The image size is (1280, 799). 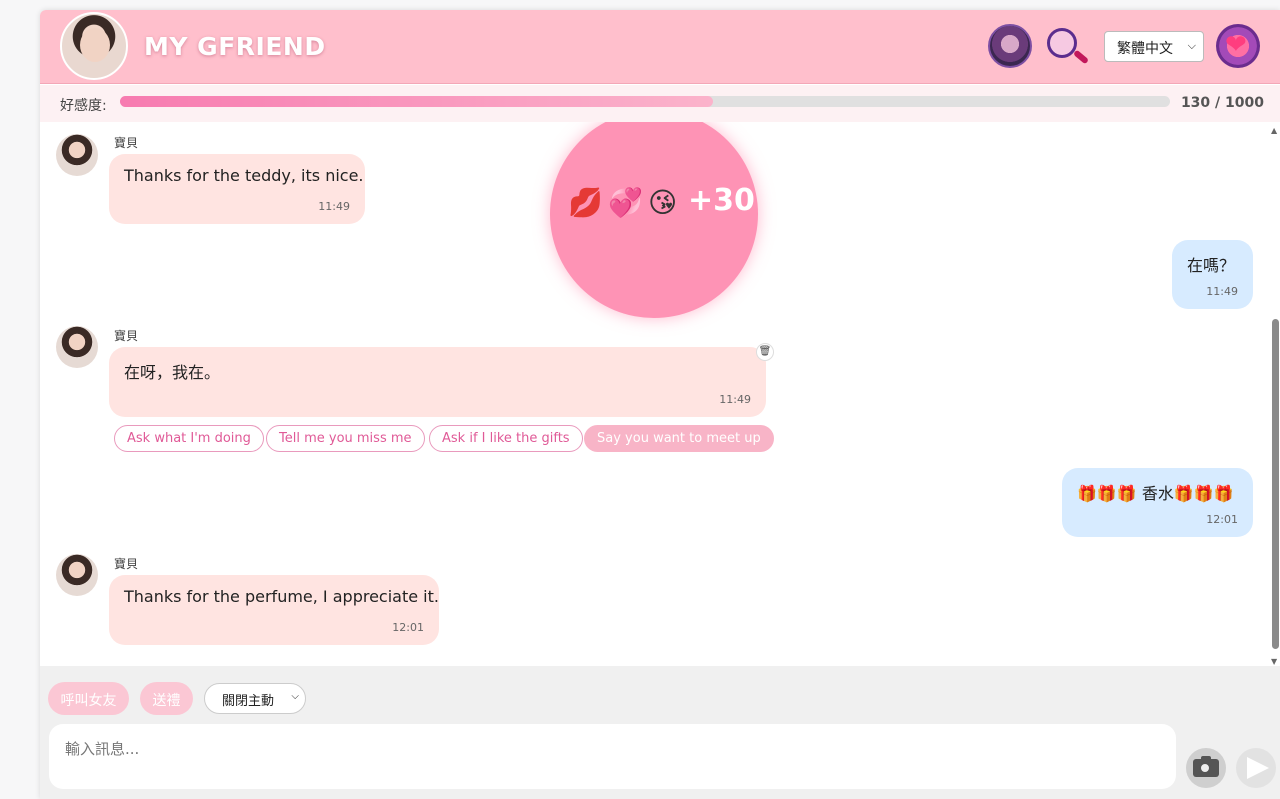 What do you see at coordinates (765, 352) in the screenshot?
I see `trash-icon: 🗑` at bounding box center [765, 352].